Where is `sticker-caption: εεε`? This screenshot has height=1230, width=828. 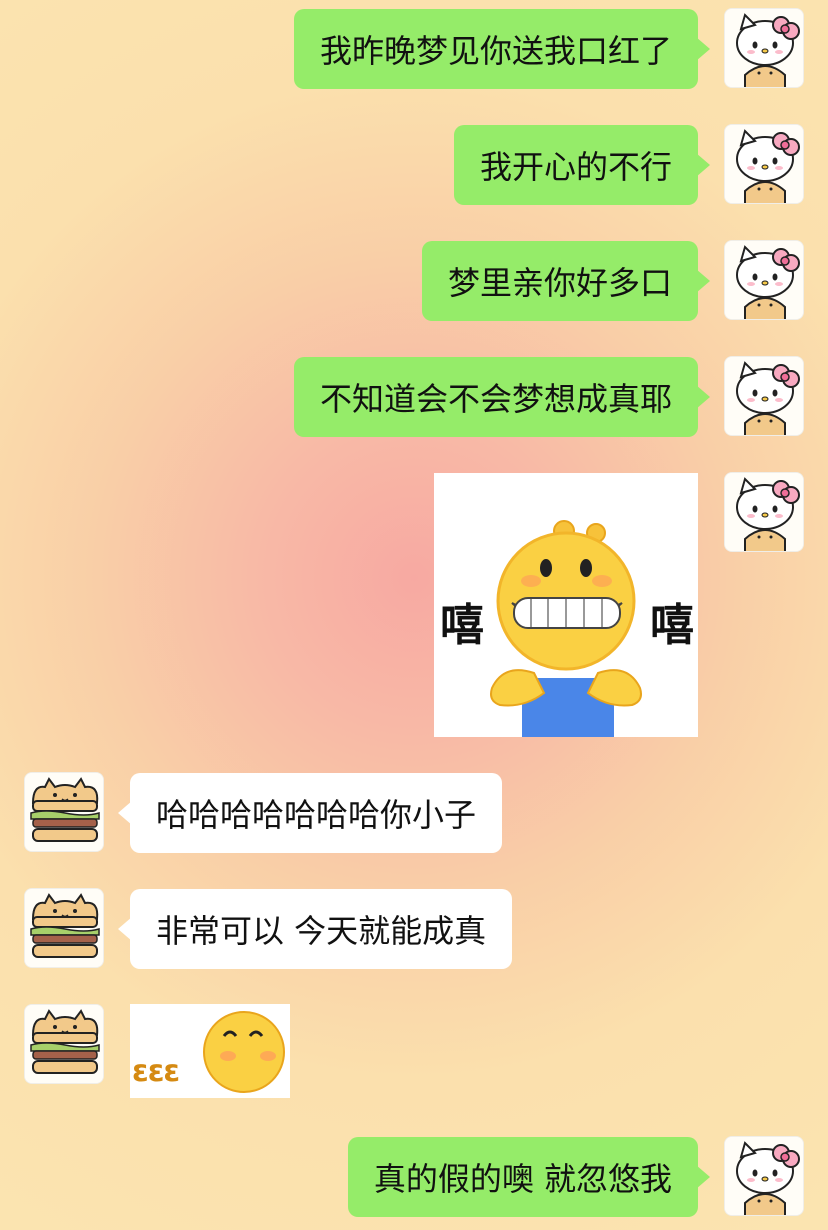 sticker-caption: εεε is located at coordinates (156, 1071).